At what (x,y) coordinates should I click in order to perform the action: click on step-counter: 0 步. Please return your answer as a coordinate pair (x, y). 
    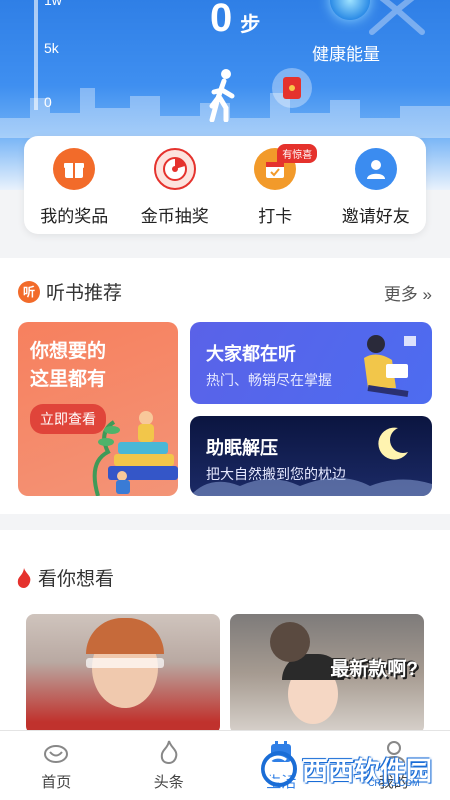
    Looking at the image, I should click on (235, 20).